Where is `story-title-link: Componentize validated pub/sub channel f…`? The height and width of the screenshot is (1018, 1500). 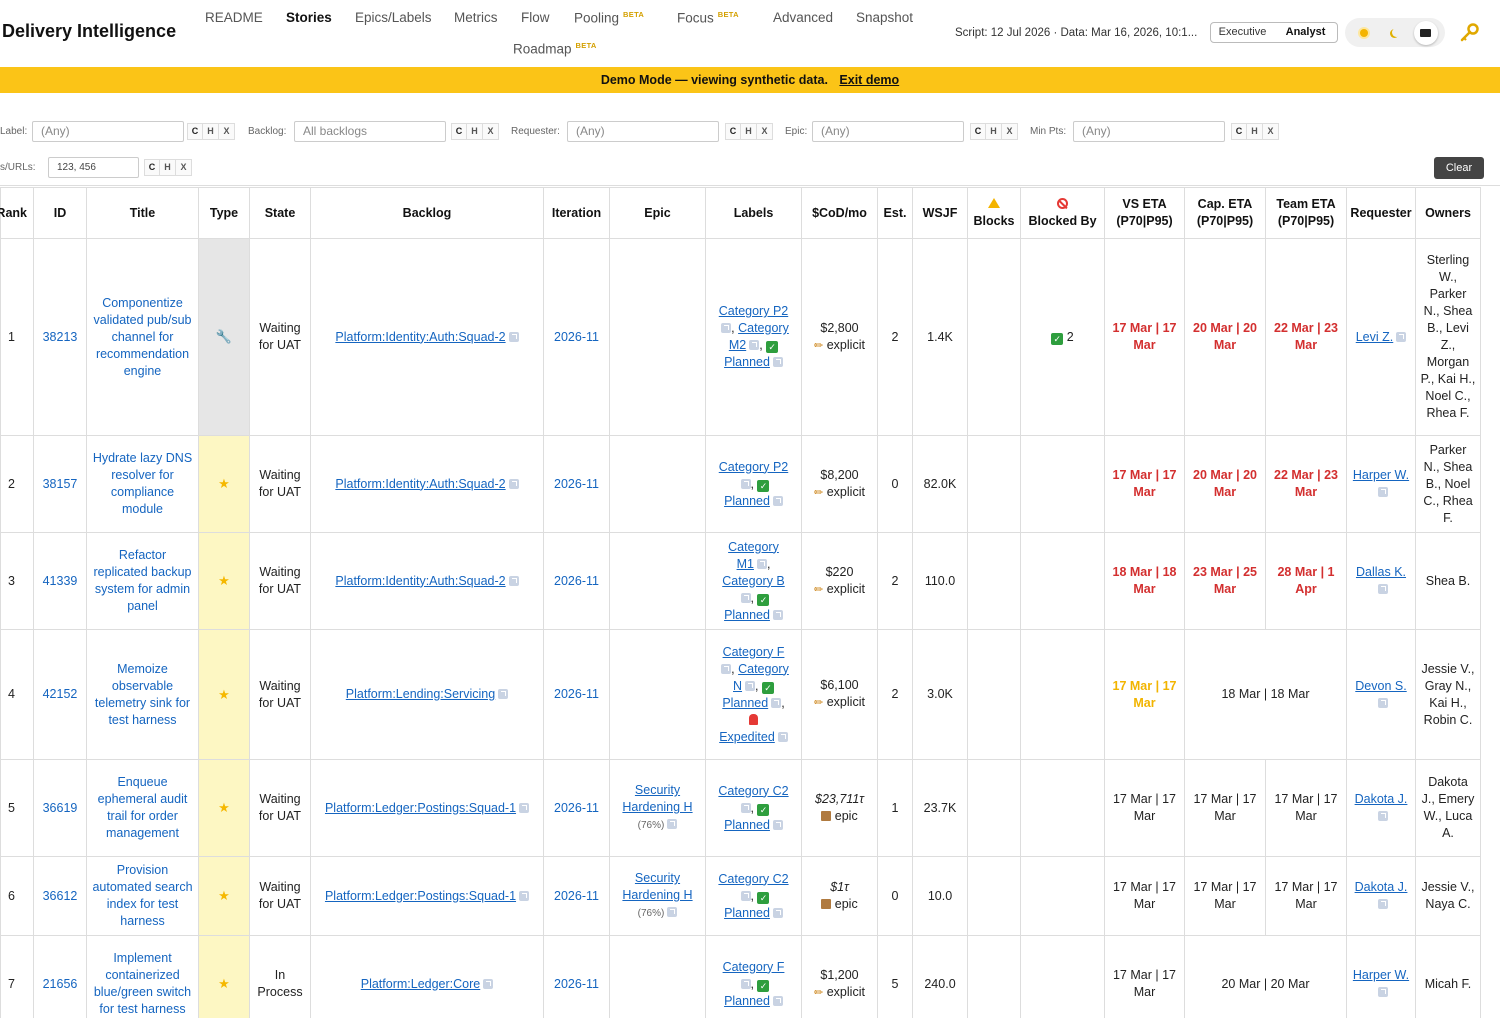 story-title-link: Componentize validated pub/sub channel f… is located at coordinates (143, 337).